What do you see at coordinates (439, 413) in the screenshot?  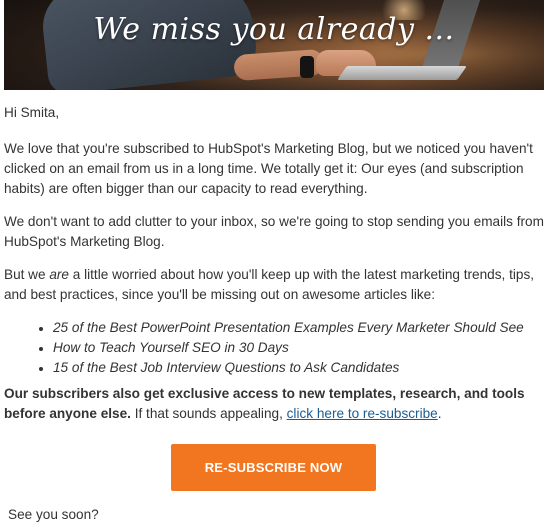 I see `exclusive-access-end: .` at bounding box center [439, 413].